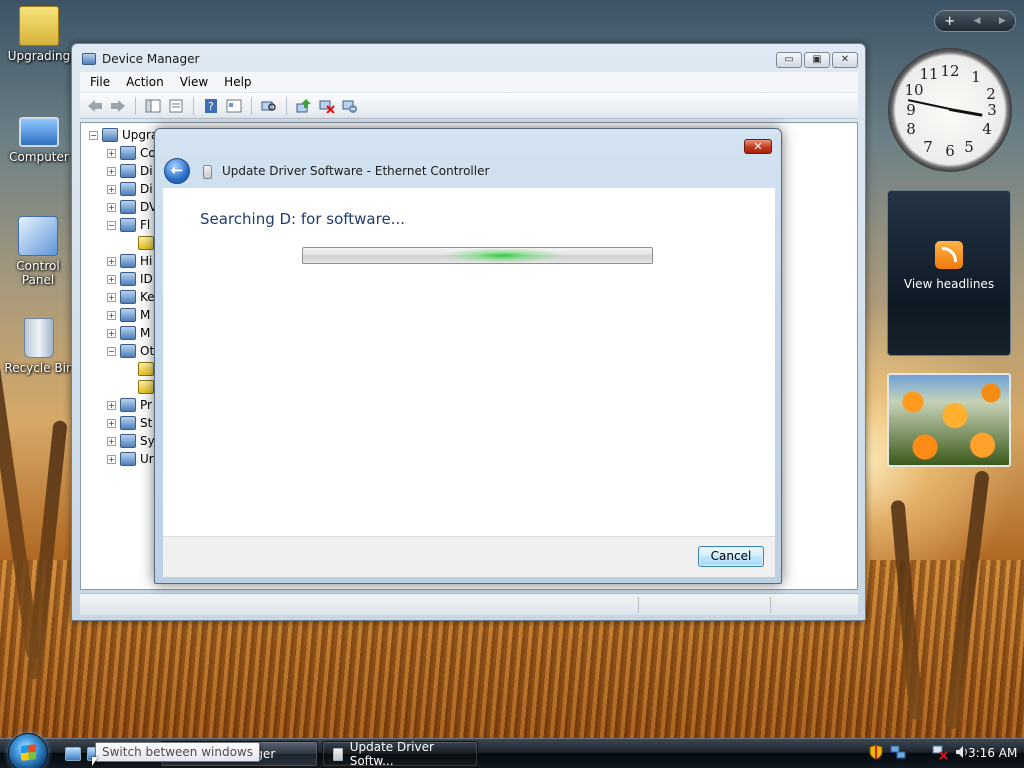 This screenshot has height=768, width=1024. I want to click on tree-item-label: M, so click(145, 333).